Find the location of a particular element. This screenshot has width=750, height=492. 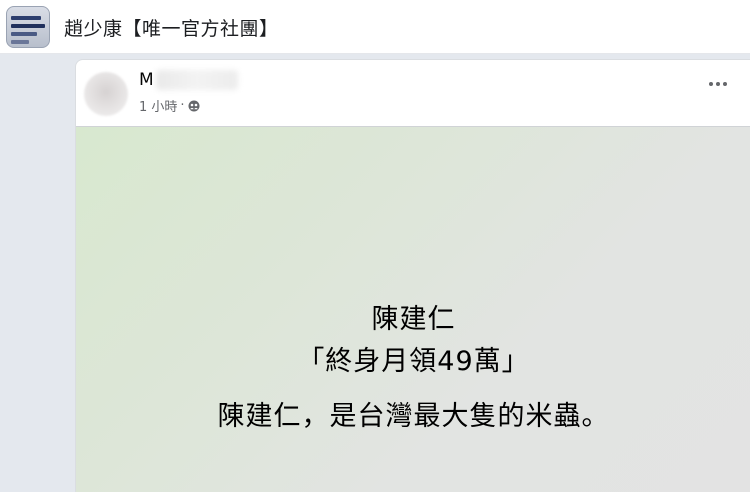

group-name-link: 趙少康【唯一官方社團】 is located at coordinates (171, 27).